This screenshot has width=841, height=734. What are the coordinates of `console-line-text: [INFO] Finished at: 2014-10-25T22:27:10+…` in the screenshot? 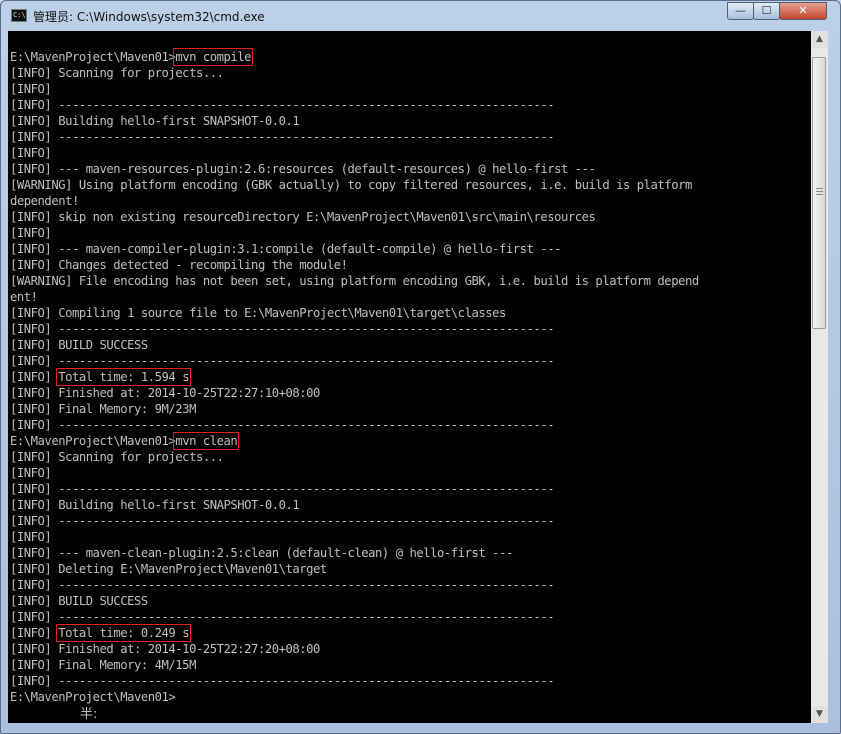 It's located at (165, 393).